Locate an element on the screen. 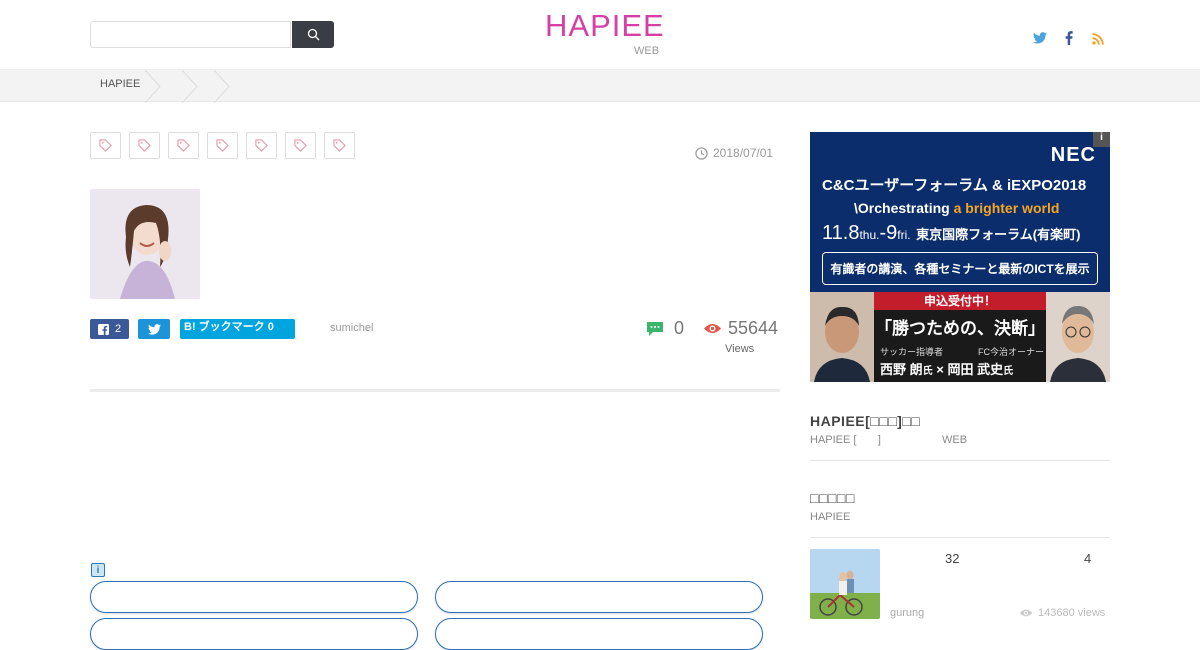 The width and height of the screenshot is (1200, 650). banner-brand: NEC is located at coordinates (1073, 155).